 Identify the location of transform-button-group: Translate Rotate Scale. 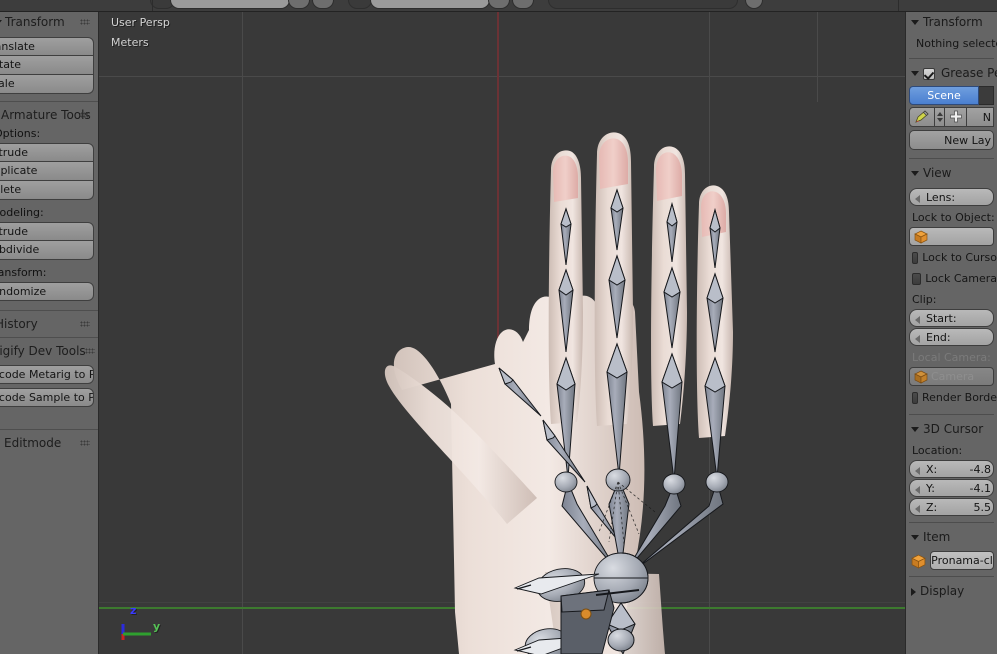
(47, 65).